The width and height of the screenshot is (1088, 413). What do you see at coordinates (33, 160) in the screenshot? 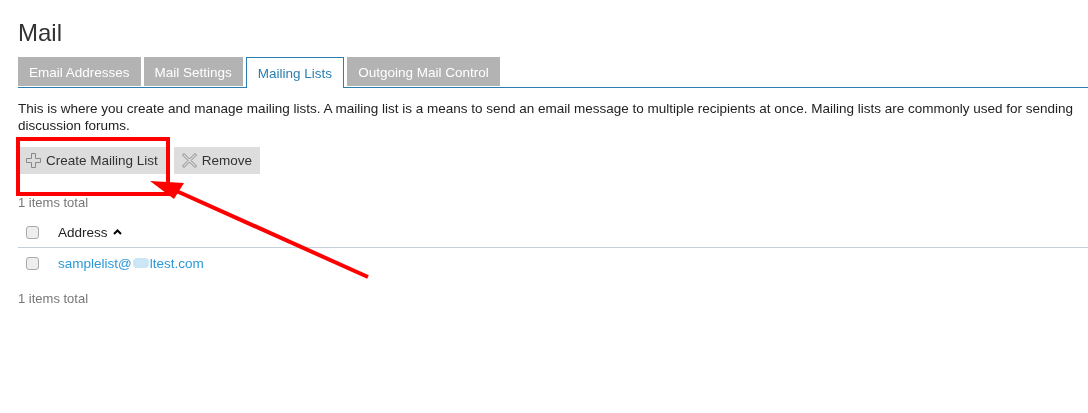
I see `plus-icon` at bounding box center [33, 160].